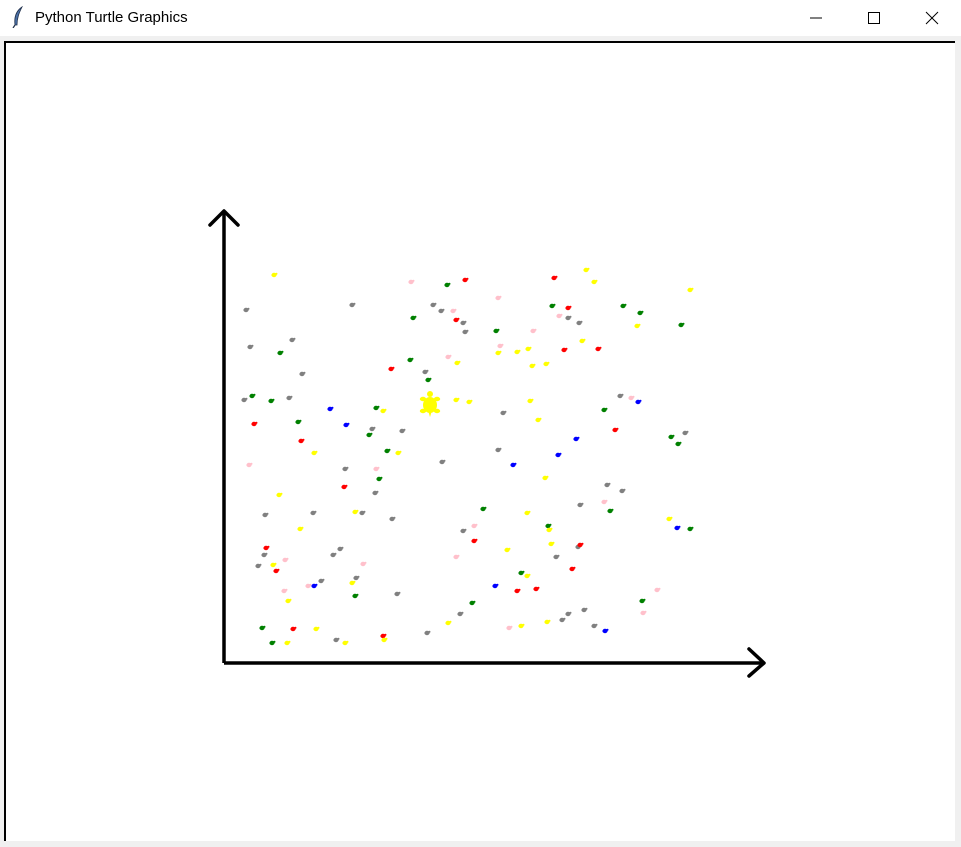  I want to click on x-axis, so click(495, 662).